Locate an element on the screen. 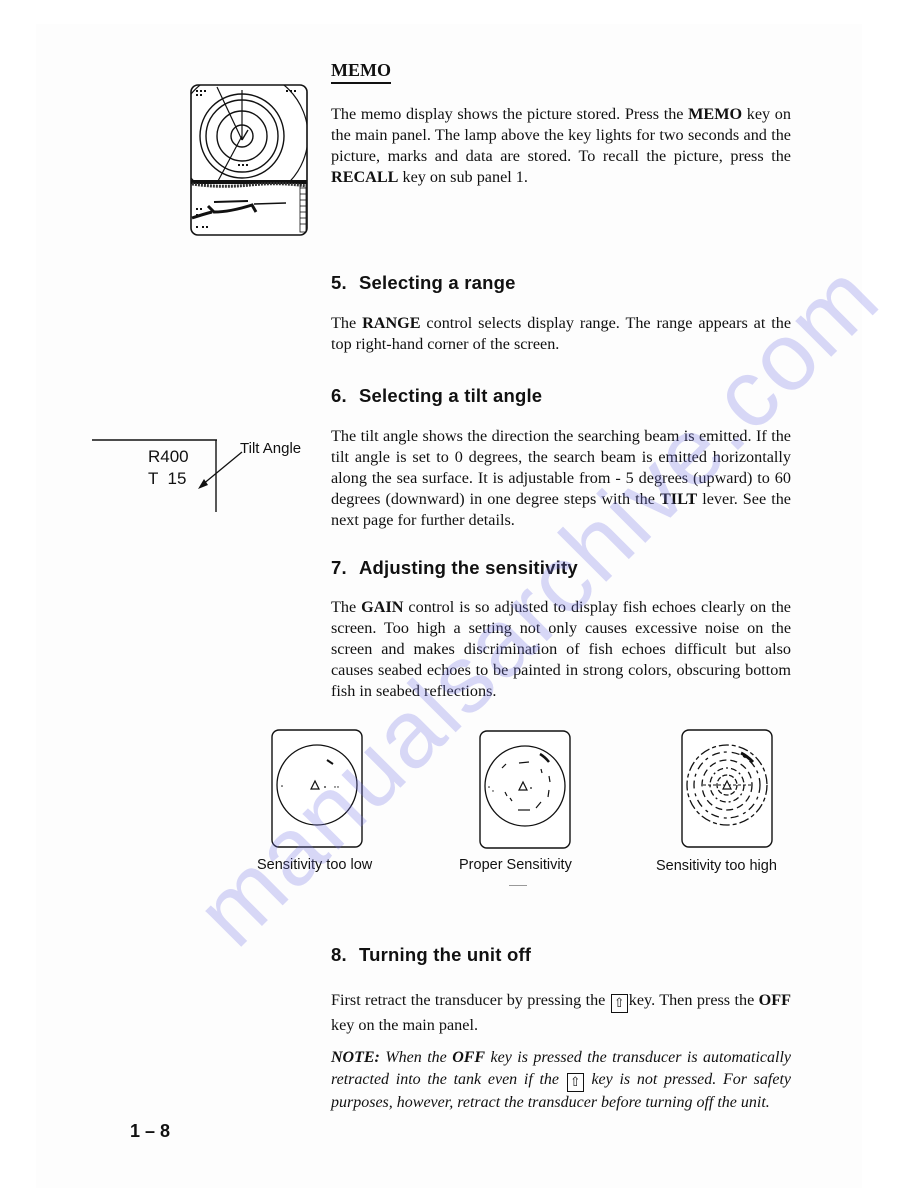  note-off-key-label: OFF is located at coordinates (469, 1057).